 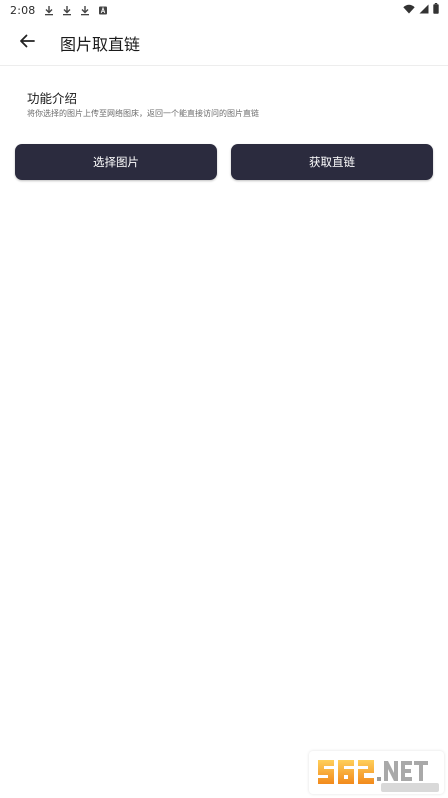 I want to click on arrow-left-icon, so click(x=27, y=43).